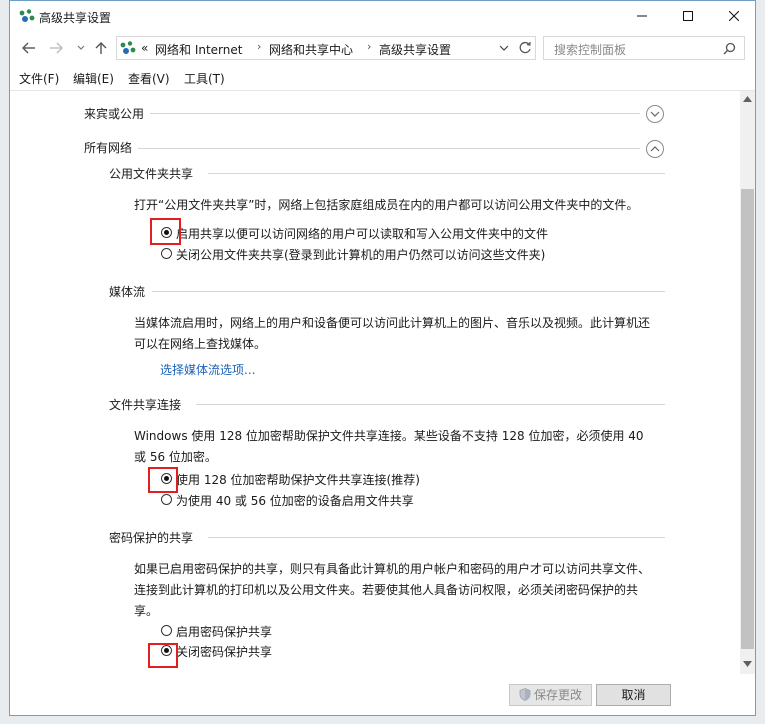 The image size is (765, 724). What do you see at coordinates (644, 48) in the screenshot?
I see `search-input: 搜索控制面板` at bounding box center [644, 48].